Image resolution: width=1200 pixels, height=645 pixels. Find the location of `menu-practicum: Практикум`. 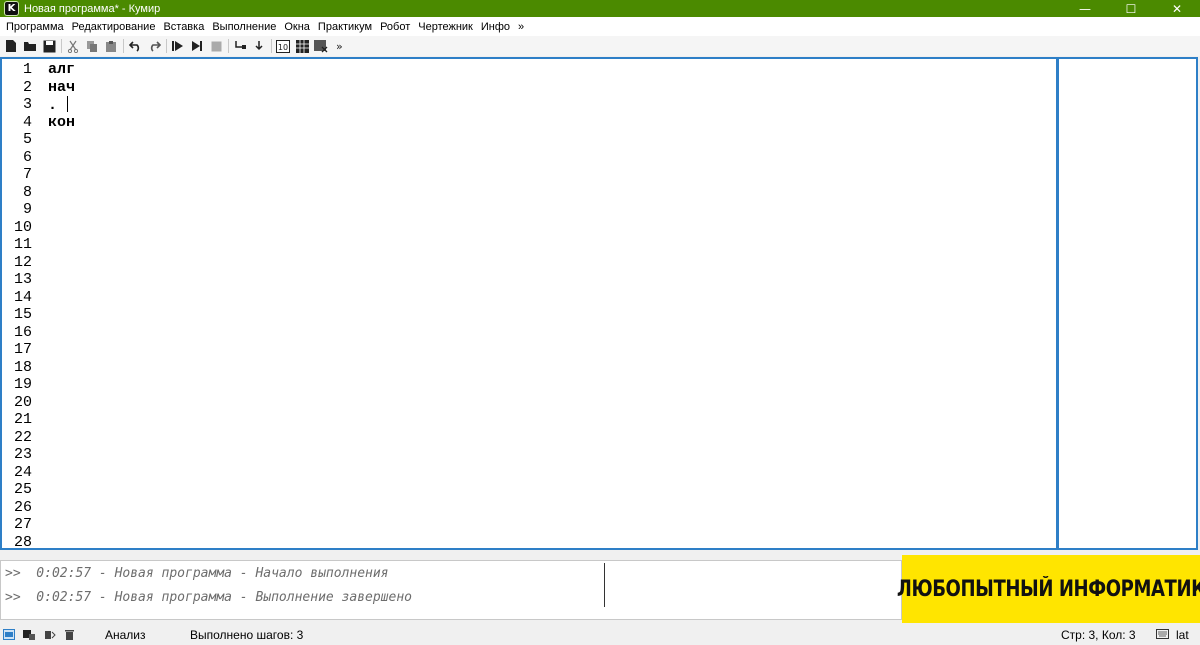

menu-practicum: Практикум is located at coordinates (345, 27).